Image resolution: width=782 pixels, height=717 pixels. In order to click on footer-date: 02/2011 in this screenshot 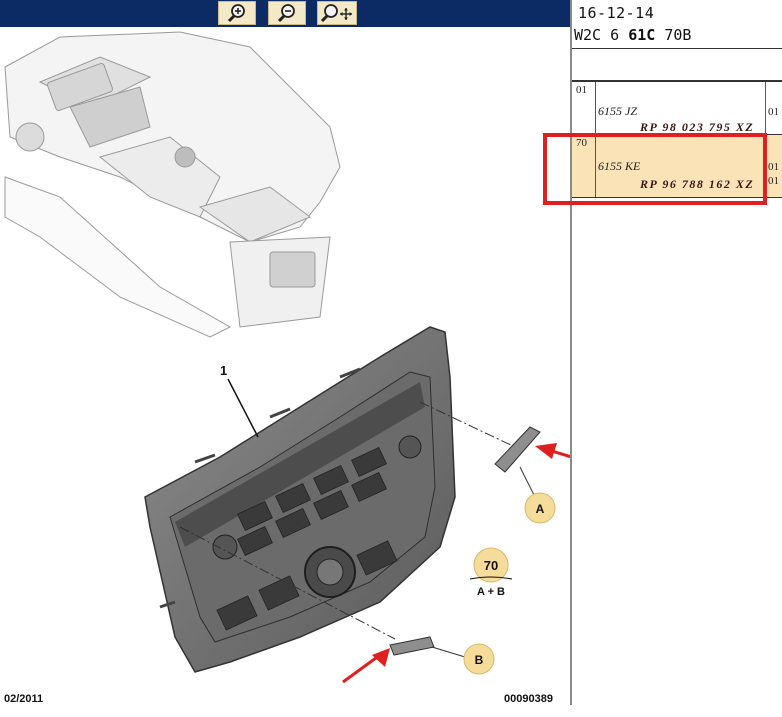, I will do `click(24, 699)`.